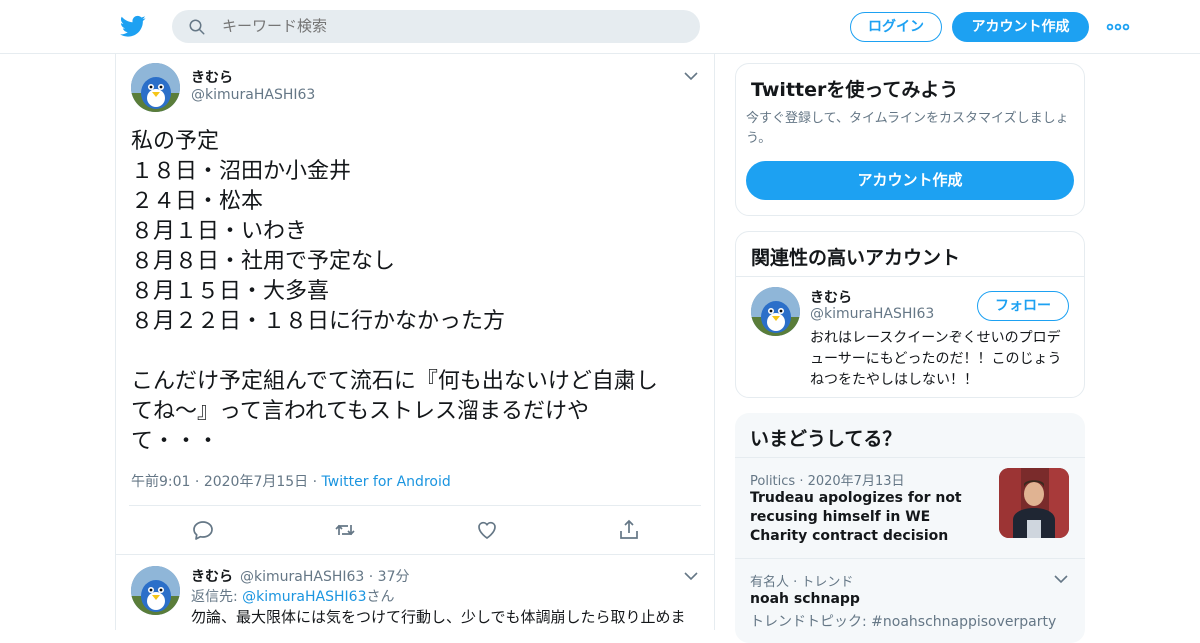 This screenshot has width=1200, height=643. Describe the element at coordinates (203, 530) in the screenshot. I see `reply-icon` at that location.